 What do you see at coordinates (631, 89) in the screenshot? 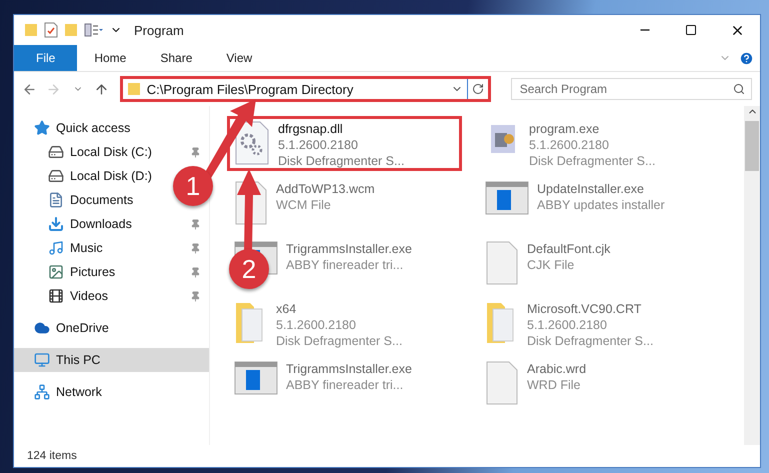
I see `search-field: Search Program` at bounding box center [631, 89].